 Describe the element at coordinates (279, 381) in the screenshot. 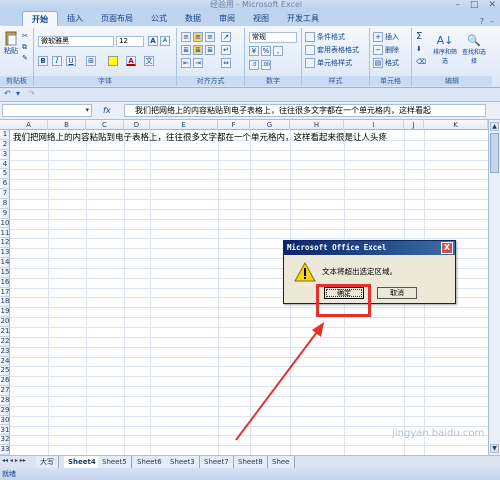

I see `annotation-arrow` at that location.